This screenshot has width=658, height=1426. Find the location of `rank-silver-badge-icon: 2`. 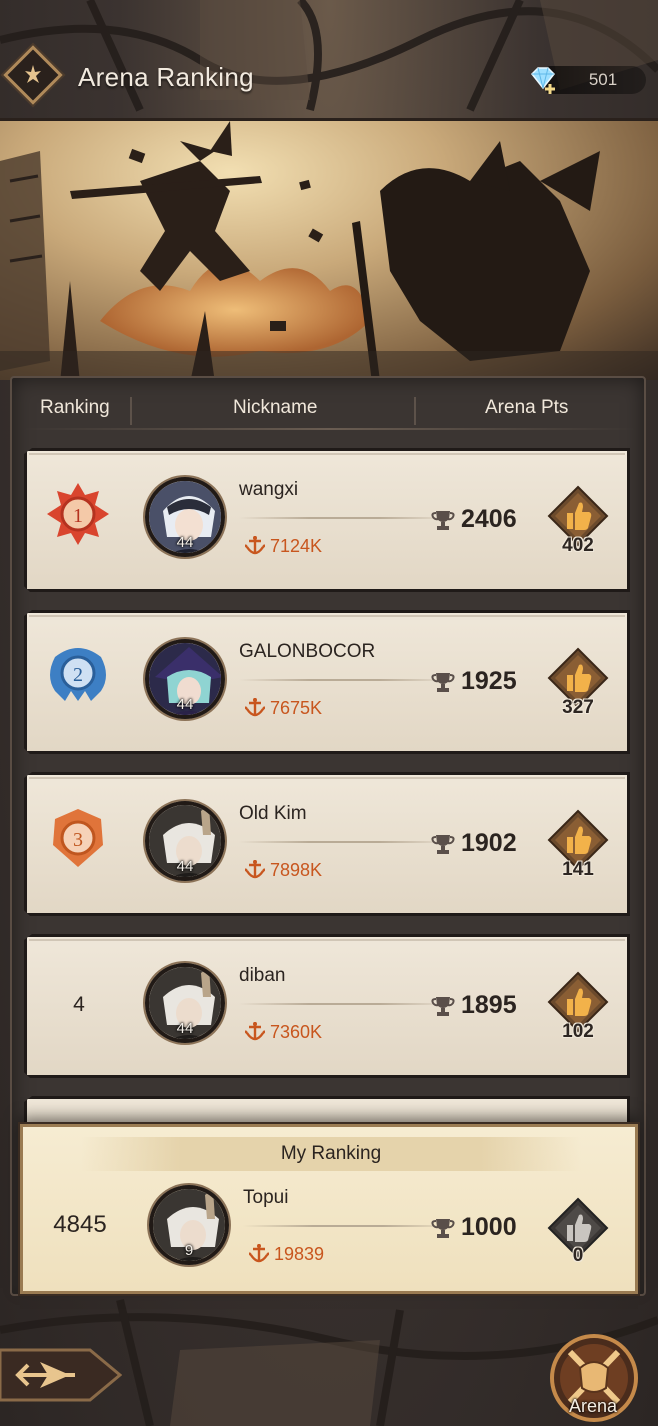

rank-silver-badge-icon: 2 is located at coordinates (78, 674).